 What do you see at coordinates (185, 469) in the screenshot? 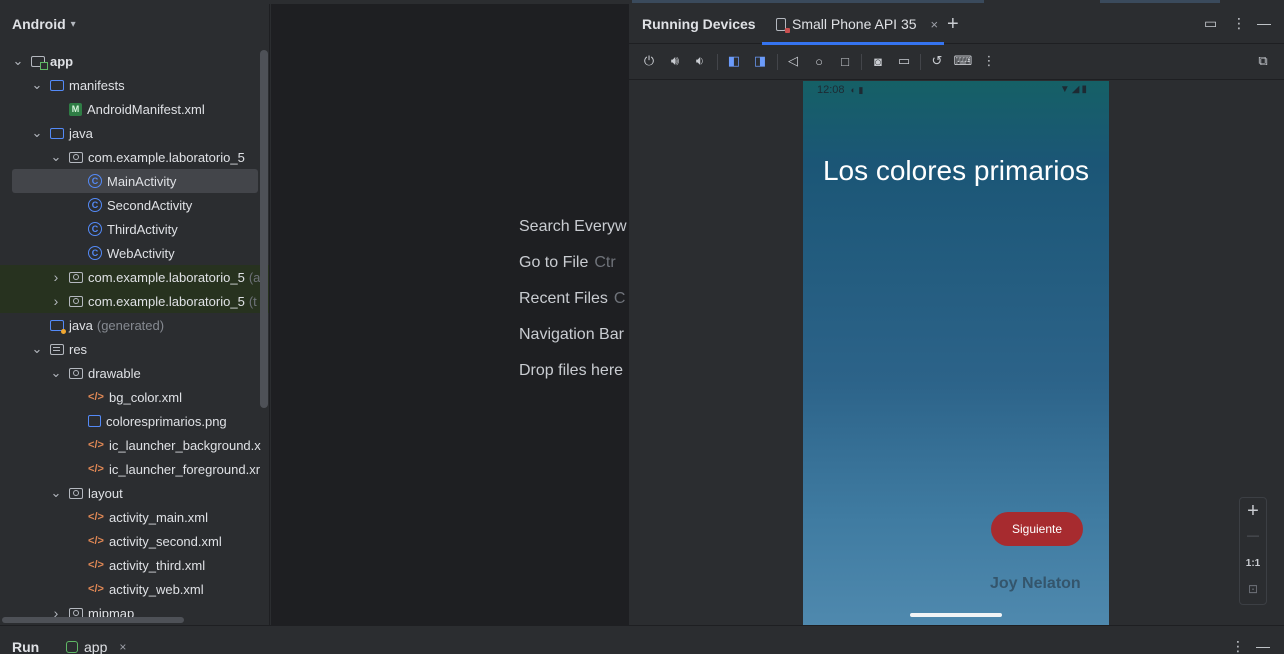
I see `tree-item-label: ic_launcher_foreground.xr` at bounding box center [185, 469].